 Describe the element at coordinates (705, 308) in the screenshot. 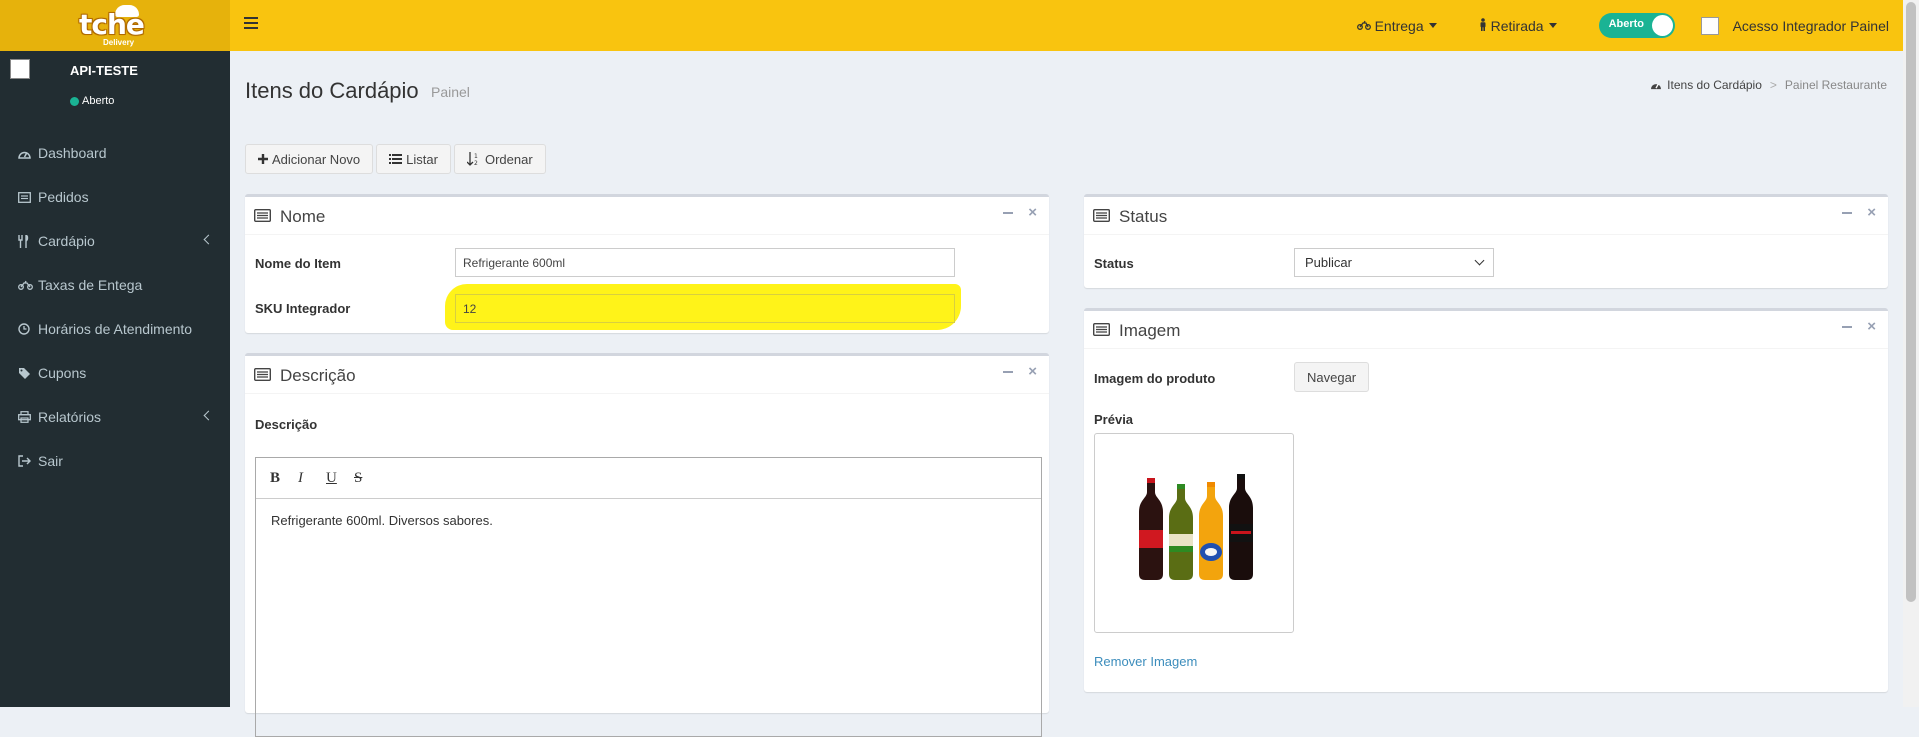

I see `sku-input: 12` at that location.